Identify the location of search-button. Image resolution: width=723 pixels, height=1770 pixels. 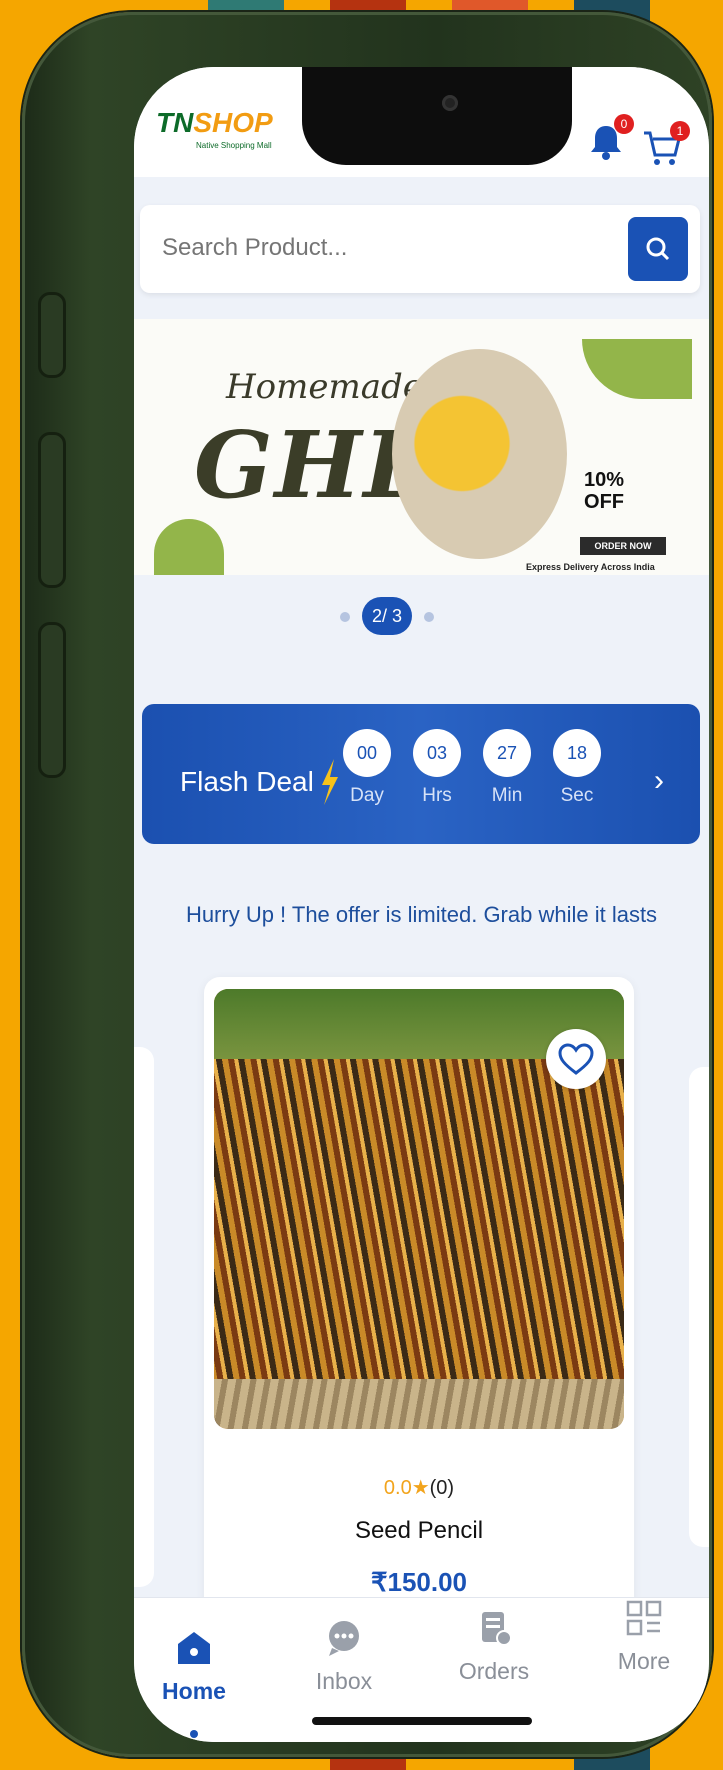
(658, 249).